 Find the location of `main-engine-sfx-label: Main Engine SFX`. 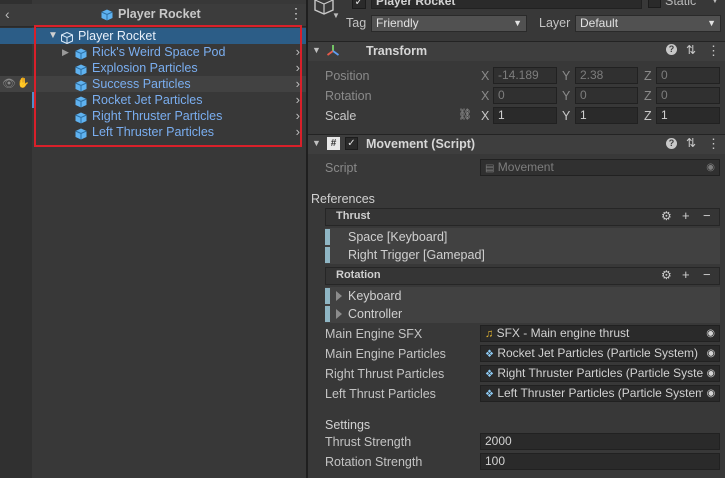

main-engine-sfx-label: Main Engine SFX is located at coordinates (374, 334).